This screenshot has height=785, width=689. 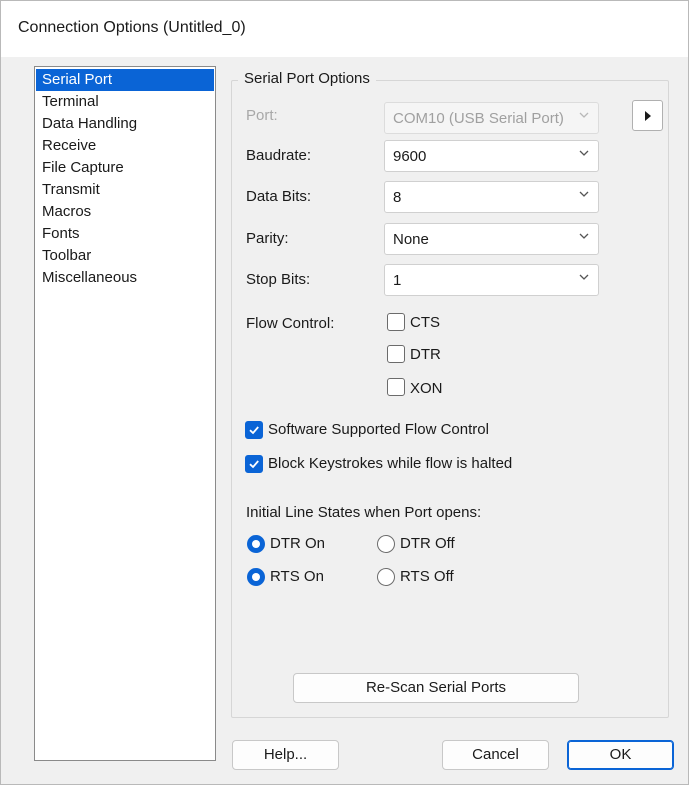 I want to click on rts-on-radio, so click(x=256, y=577).